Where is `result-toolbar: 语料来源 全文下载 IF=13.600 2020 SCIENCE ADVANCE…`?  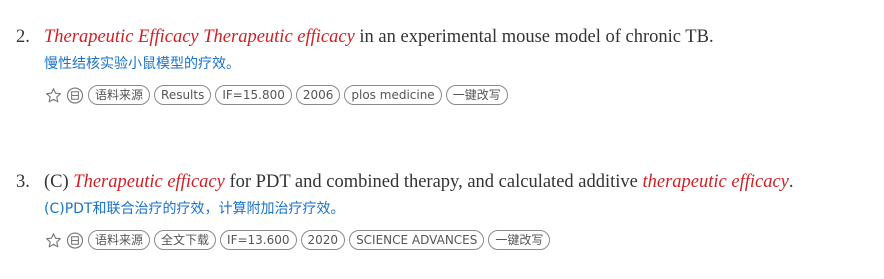 result-toolbar: 语料来源 全文下载 IF=13.600 2020 SCIENCE ADVANCE… is located at coordinates (442, 240).